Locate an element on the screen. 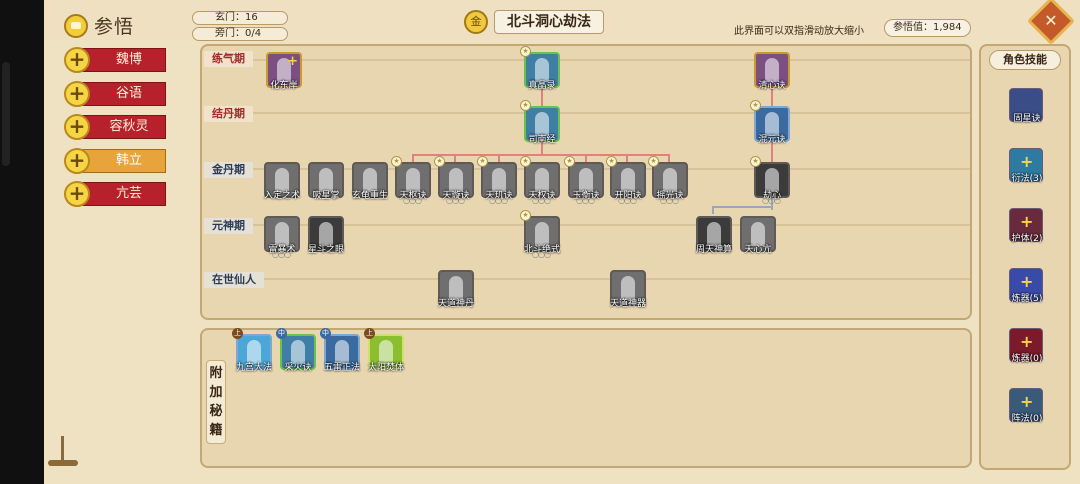 This screenshot has width=1080, height=484. title-char: 秘 is located at coordinates (216, 411).